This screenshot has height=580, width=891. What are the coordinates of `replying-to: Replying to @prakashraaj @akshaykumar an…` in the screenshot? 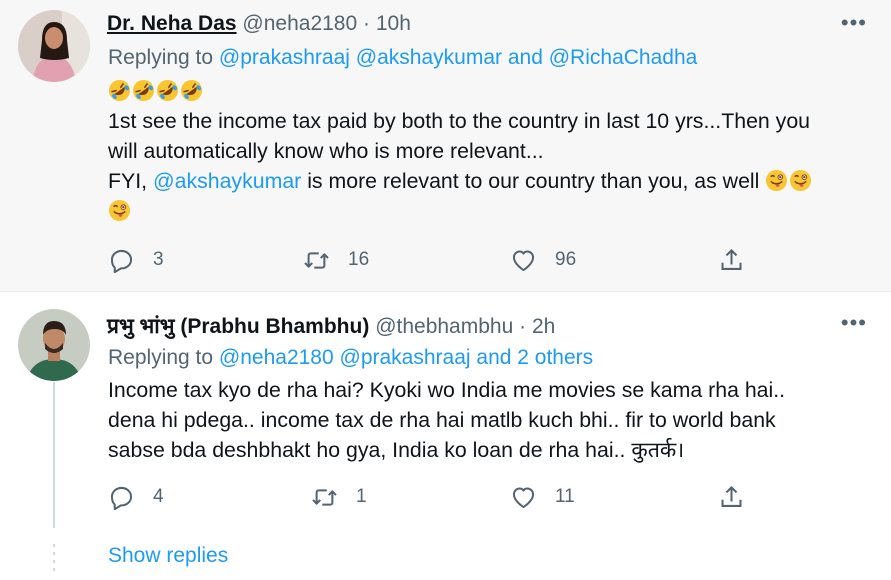 It's located at (402, 58).